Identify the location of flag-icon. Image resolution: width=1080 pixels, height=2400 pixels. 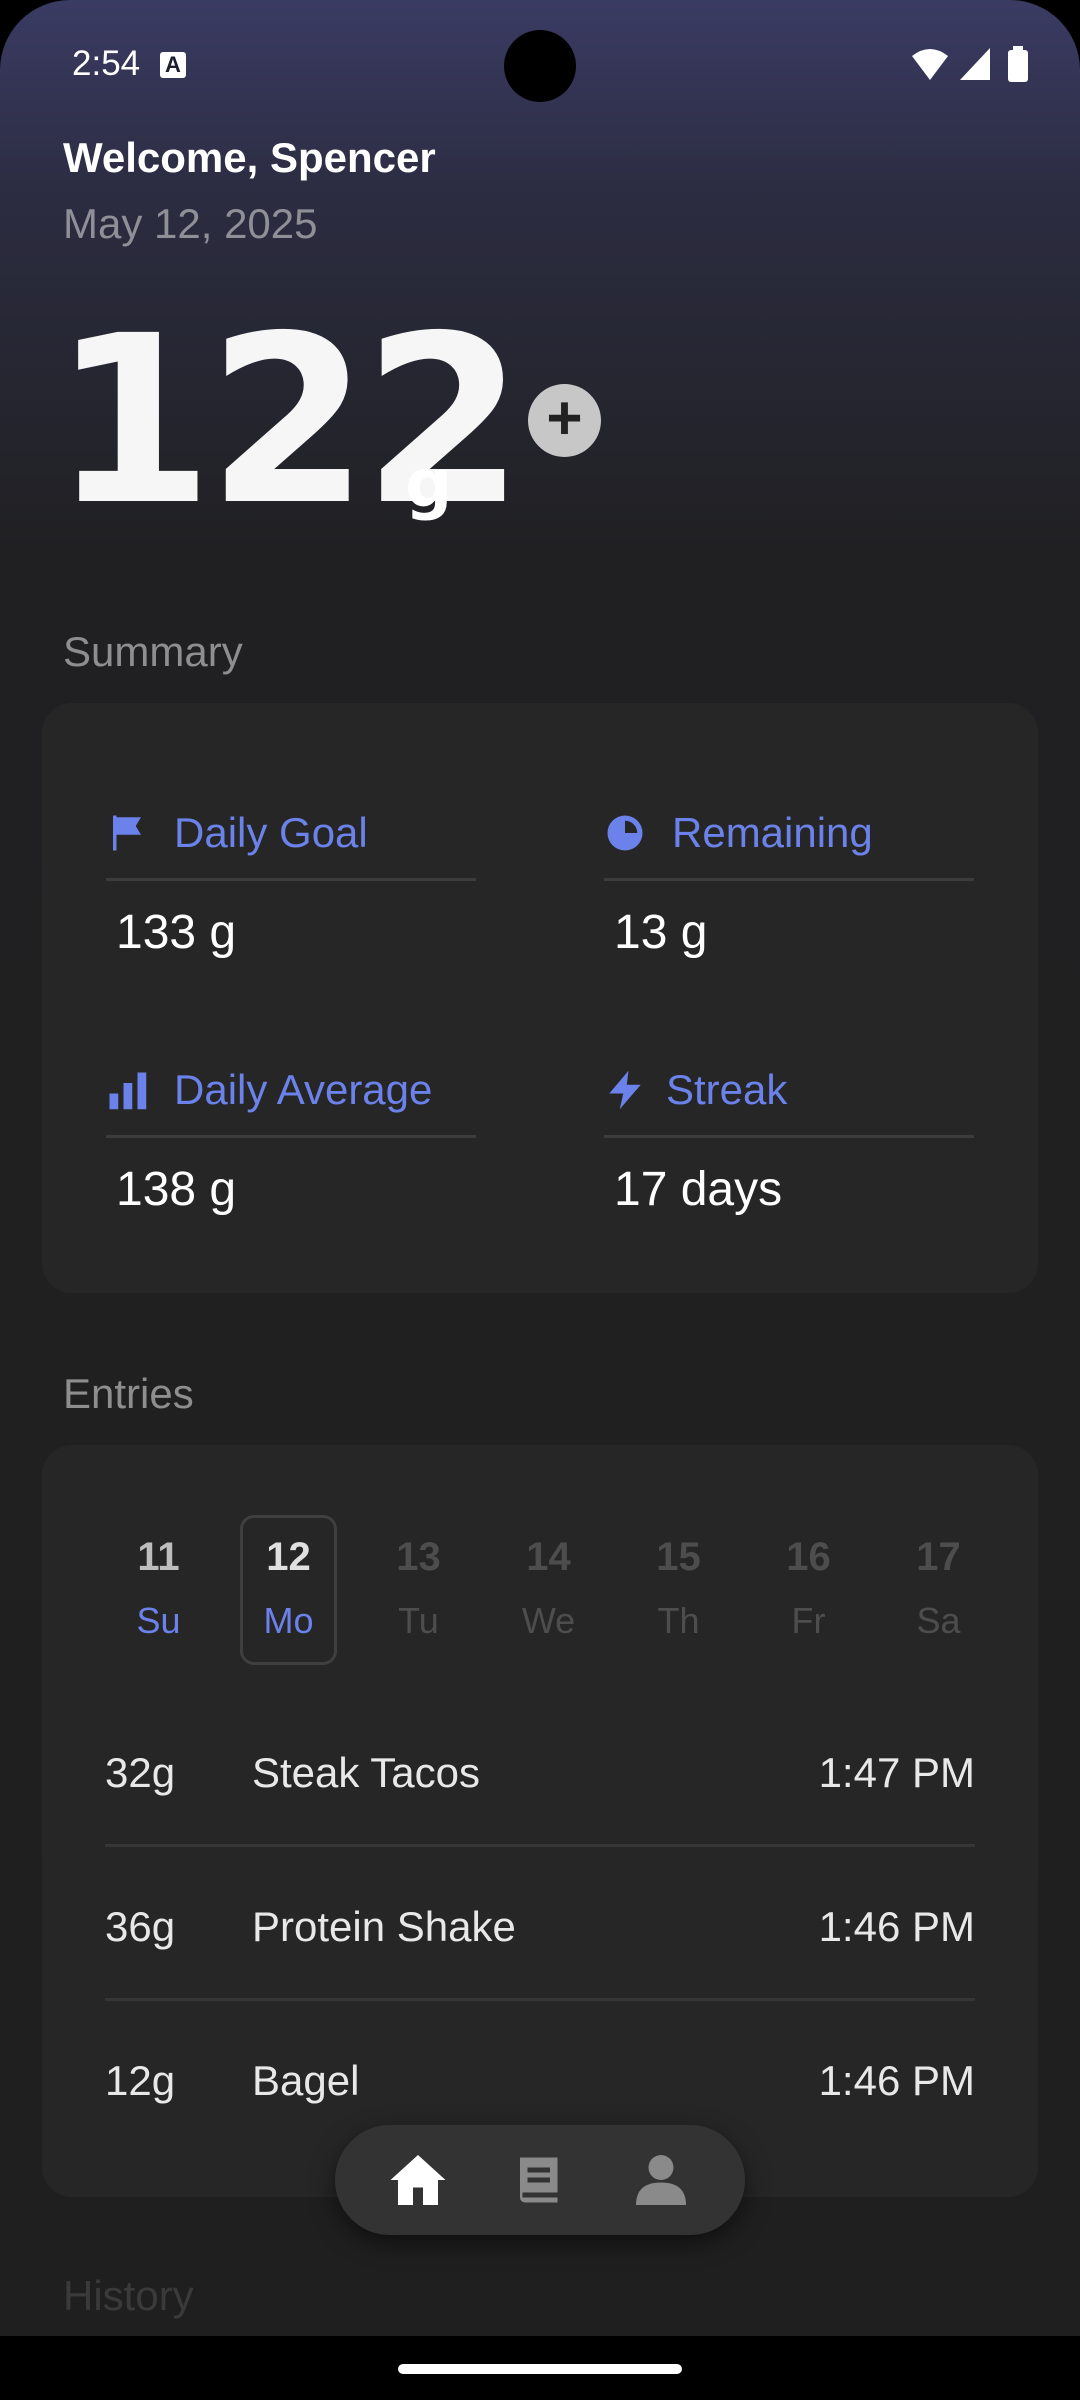
(127, 833).